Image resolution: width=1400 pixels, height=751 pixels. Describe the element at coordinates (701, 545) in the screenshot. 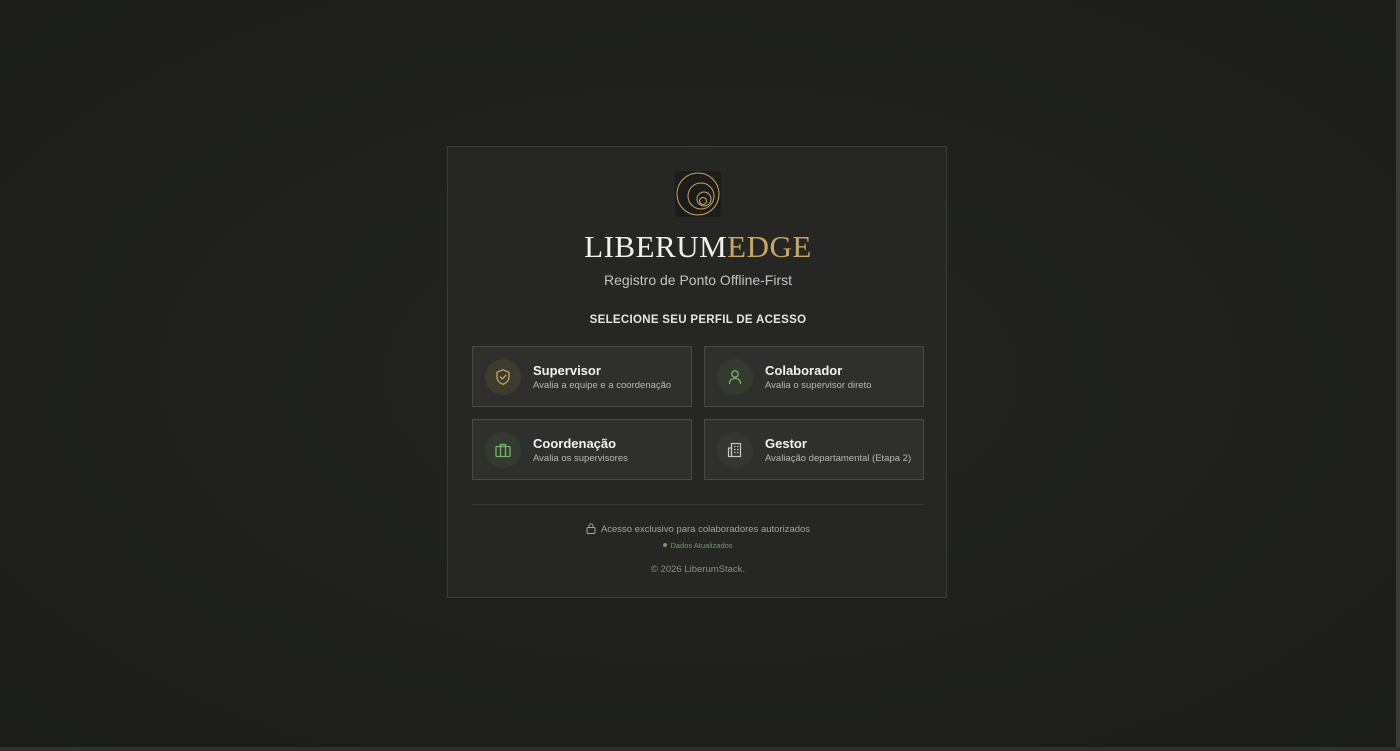

I see `sync-status-text: Dados Atualizados` at that location.